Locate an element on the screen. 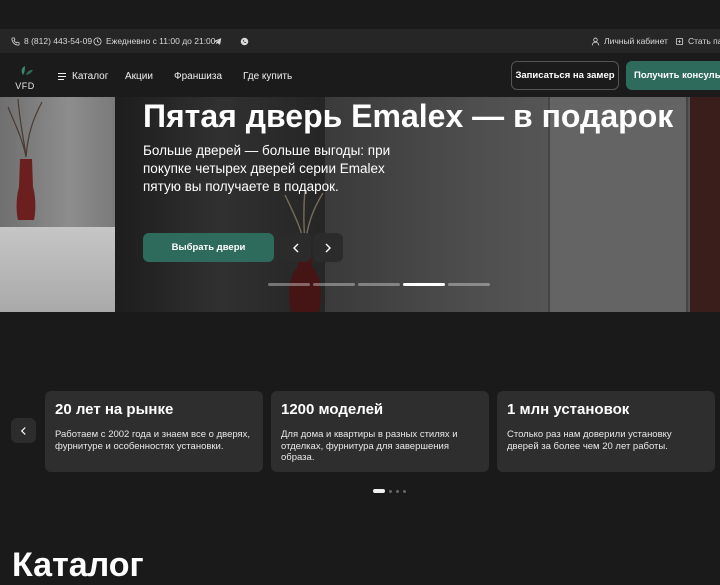 The width and height of the screenshot is (720, 585). hero-pagination is located at coordinates (379, 284).